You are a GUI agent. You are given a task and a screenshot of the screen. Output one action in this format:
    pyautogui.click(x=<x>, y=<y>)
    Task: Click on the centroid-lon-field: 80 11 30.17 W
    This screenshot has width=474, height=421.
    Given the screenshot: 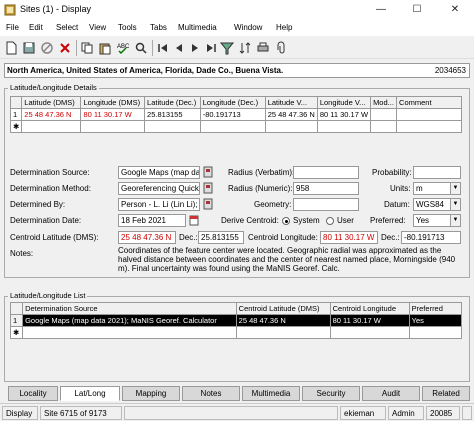 What is the action you would take?
    pyautogui.click(x=349, y=237)
    